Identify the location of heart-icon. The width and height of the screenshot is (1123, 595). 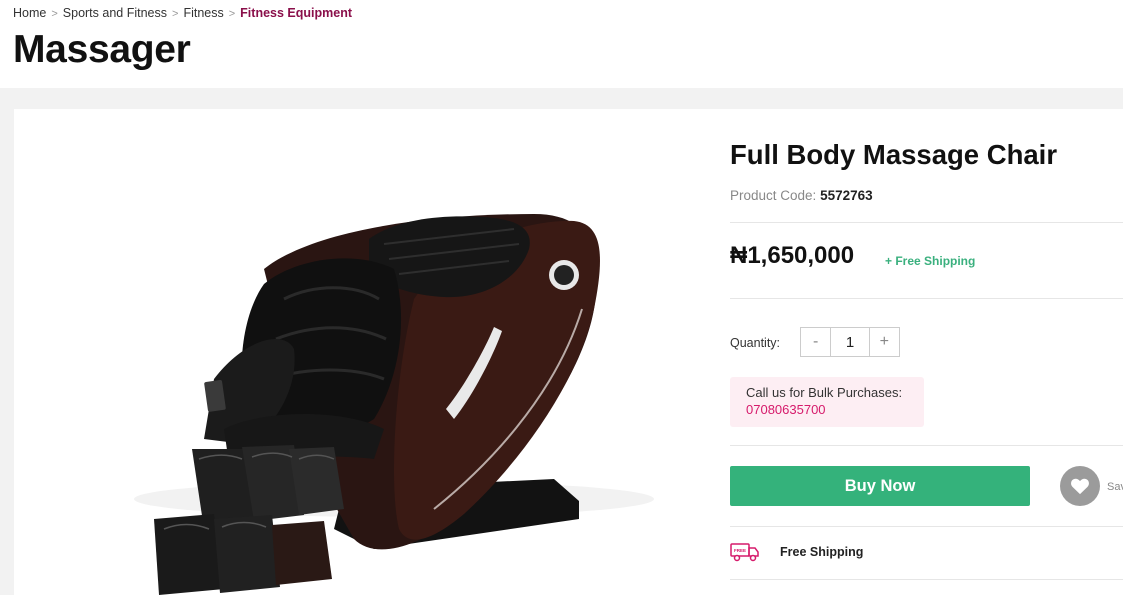
(1080, 486).